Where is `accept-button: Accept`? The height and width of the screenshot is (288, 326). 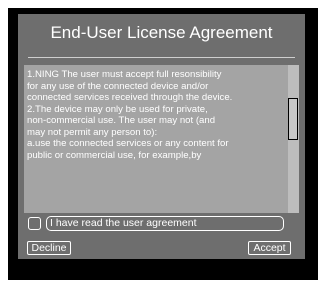 accept-button: Accept is located at coordinates (269, 248).